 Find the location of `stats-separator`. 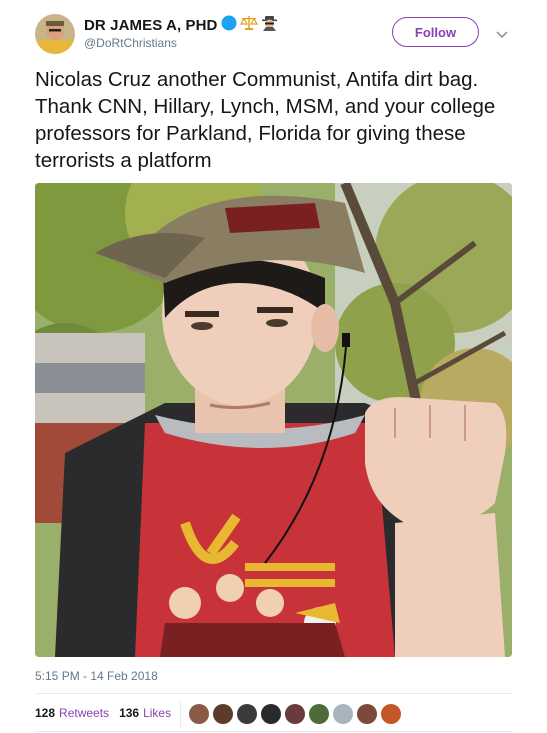

stats-separator is located at coordinates (180, 714).